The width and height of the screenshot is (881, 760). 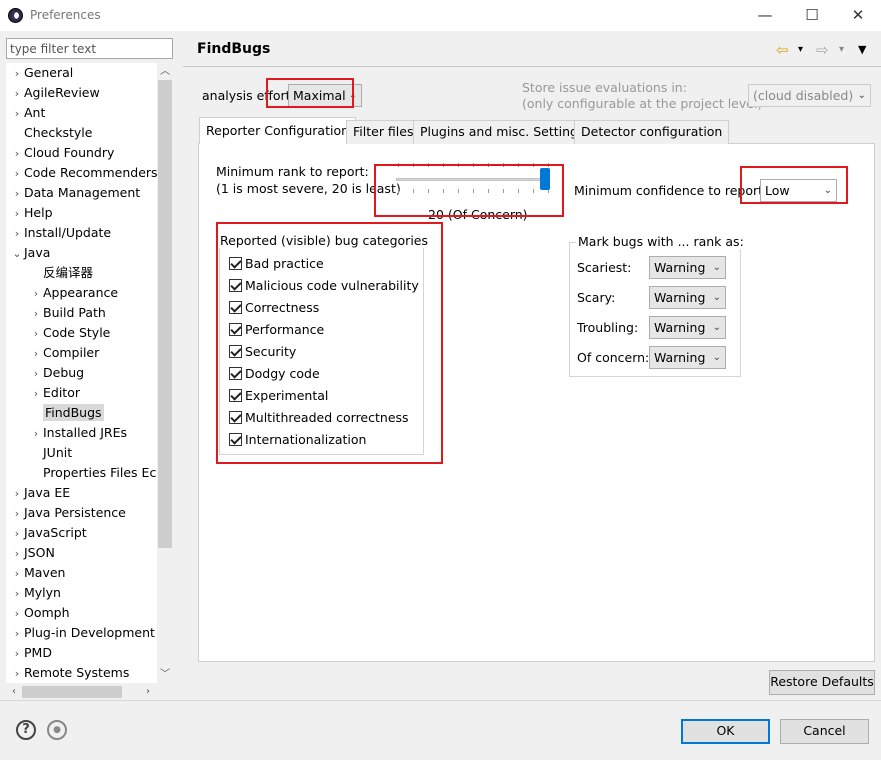 What do you see at coordinates (165, 72) in the screenshot?
I see `scroll-up-icon: ︿` at bounding box center [165, 72].